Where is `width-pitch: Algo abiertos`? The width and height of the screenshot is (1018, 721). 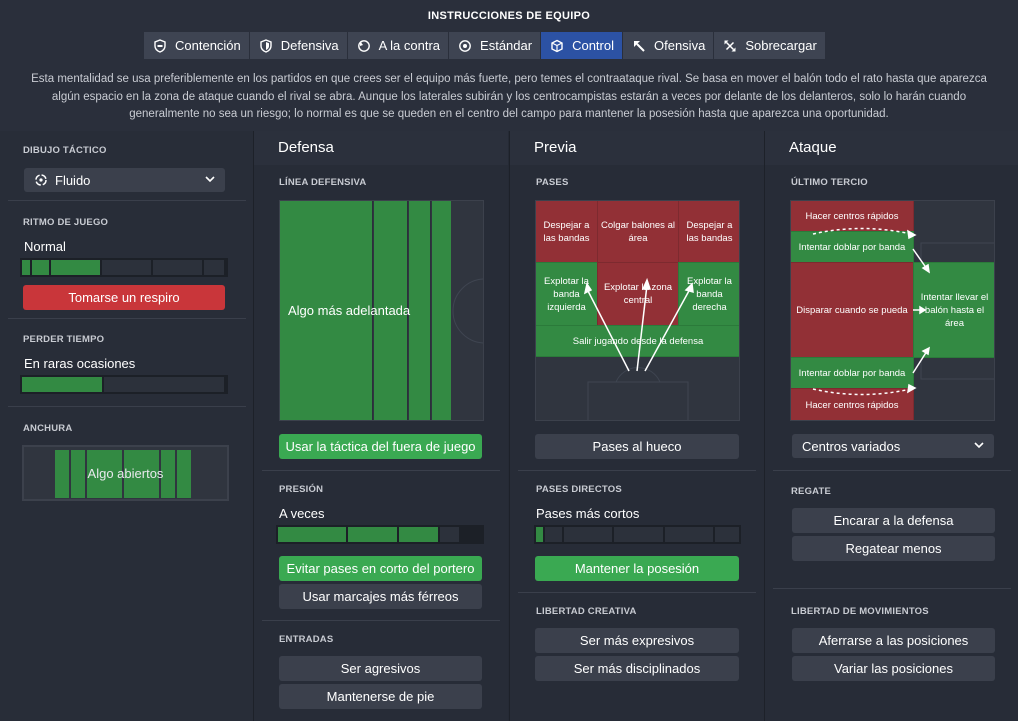
width-pitch: Algo abiertos is located at coordinates (125, 473).